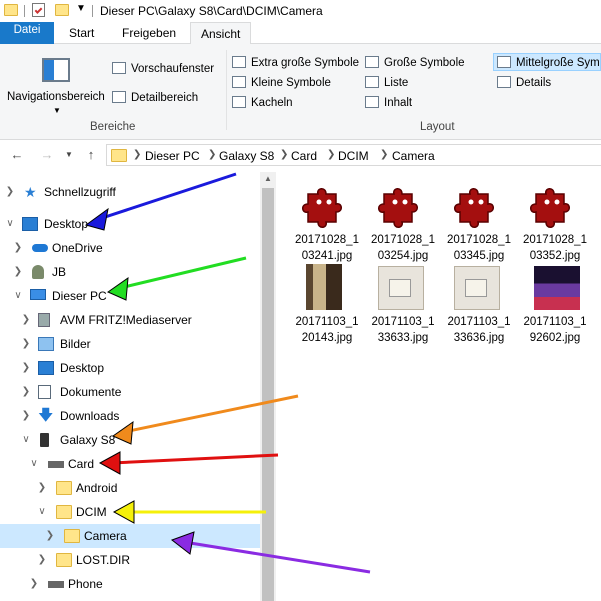 This screenshot has height=601, width=601. I want to click on tree-item-dcim: ∨ DCIM, so click(130, 512).